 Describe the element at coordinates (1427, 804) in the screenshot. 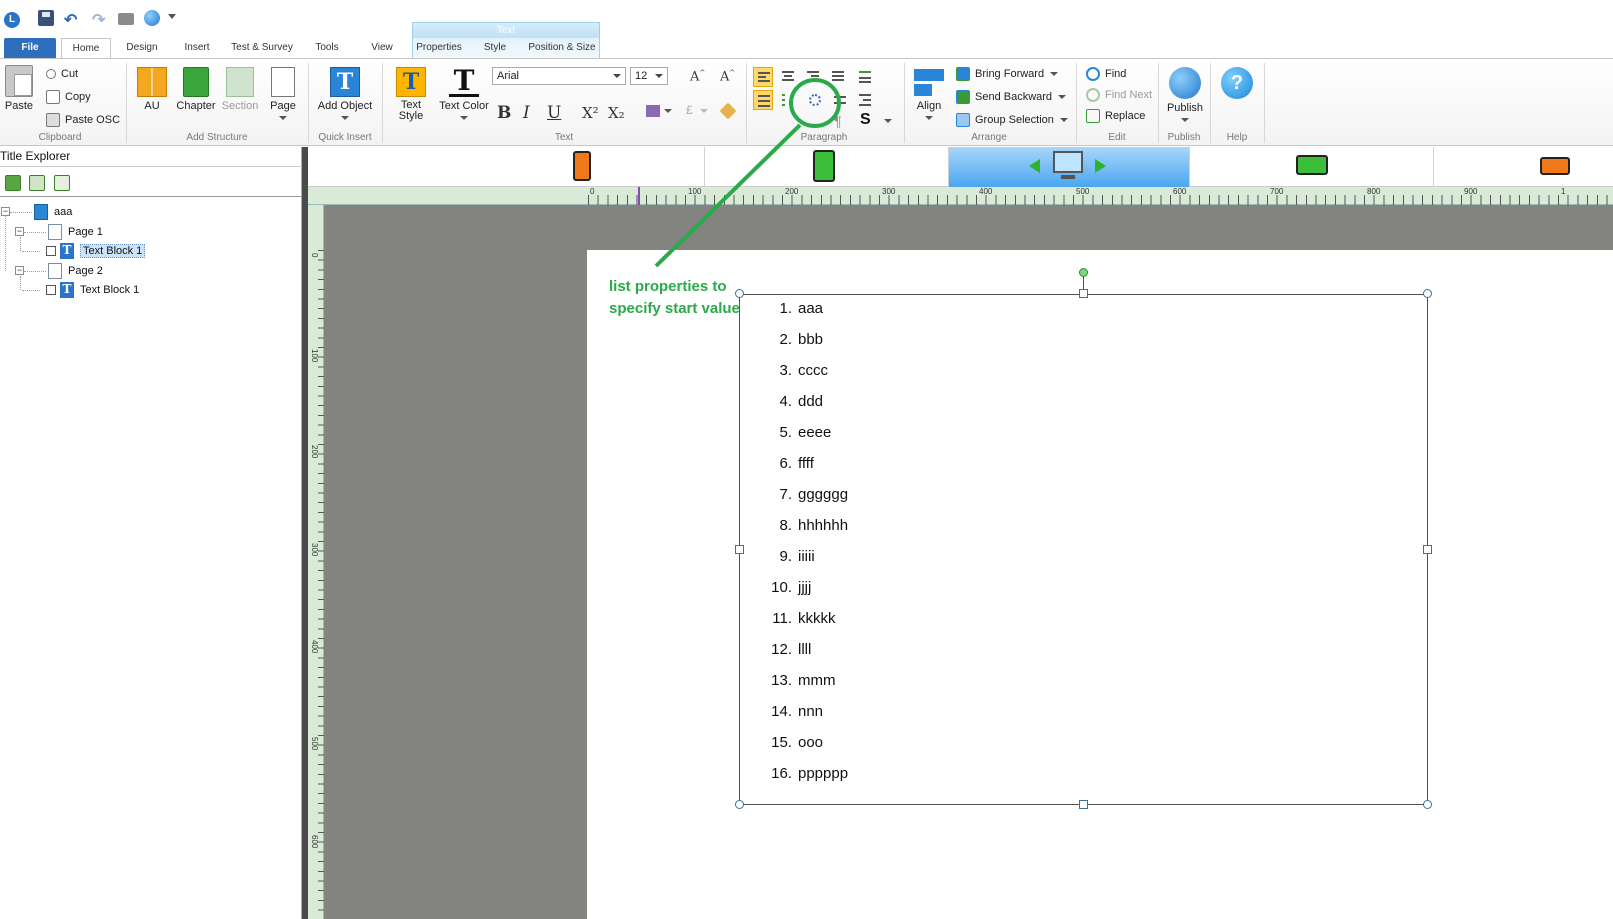

I see `resize-handle-bottom-right` at that location.